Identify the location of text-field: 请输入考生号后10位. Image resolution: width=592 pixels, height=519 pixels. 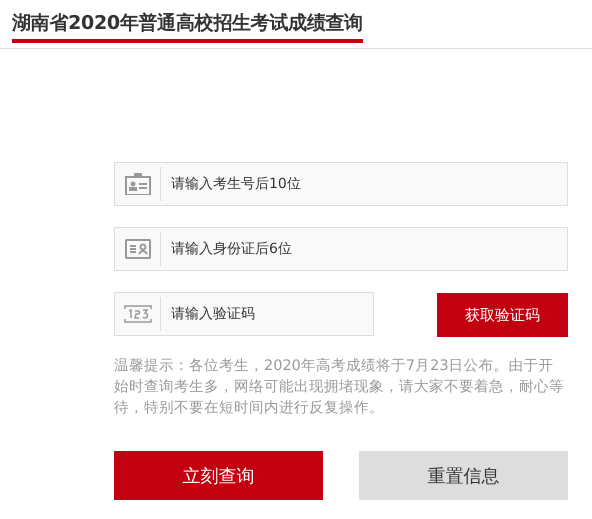
(341, 184).